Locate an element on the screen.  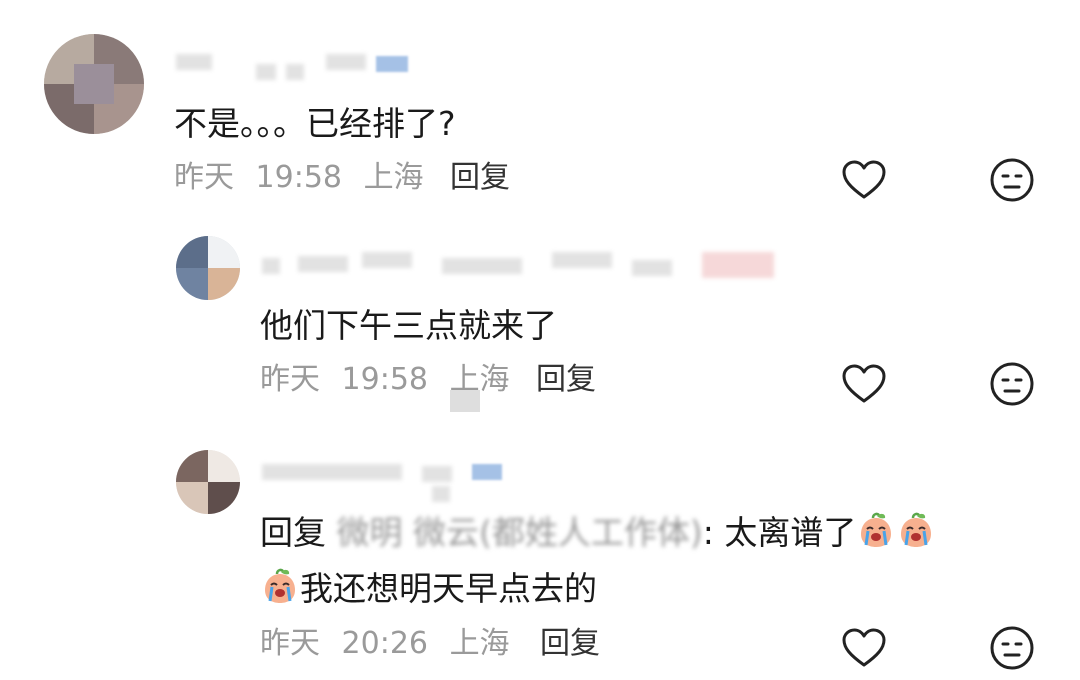
comment-text: 回复 微明 微云(都姓人工作体): 太离谱了 is located at coordinates (598, 532).